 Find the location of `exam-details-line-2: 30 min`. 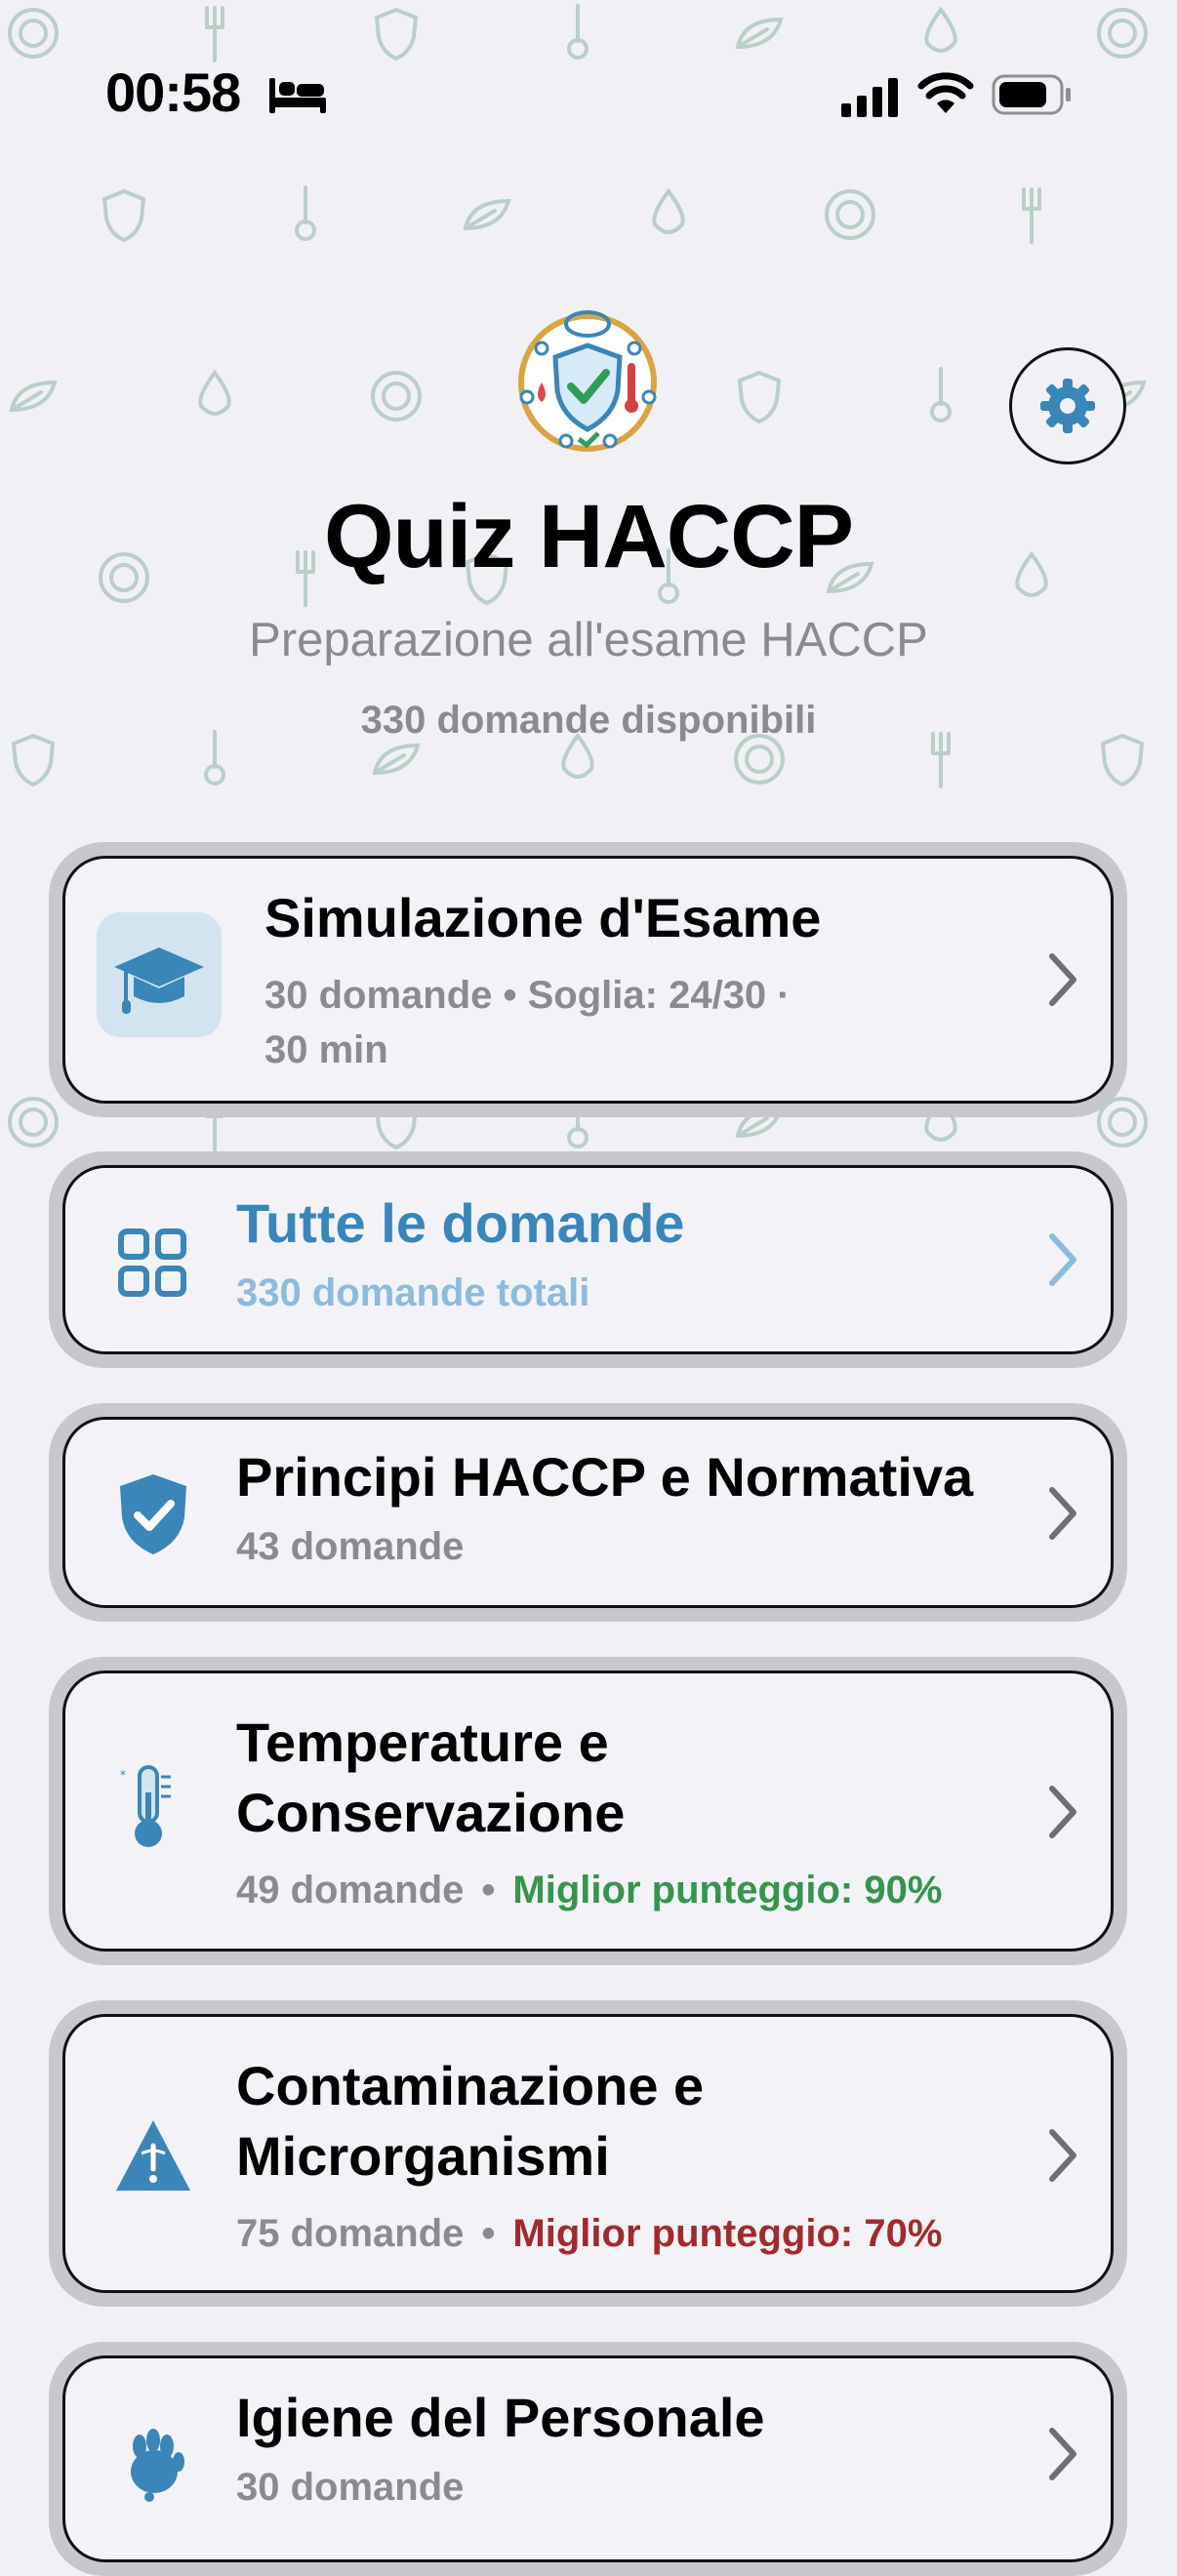

exam-details-line-2: 30 min is located at coordinates (326, 1049).